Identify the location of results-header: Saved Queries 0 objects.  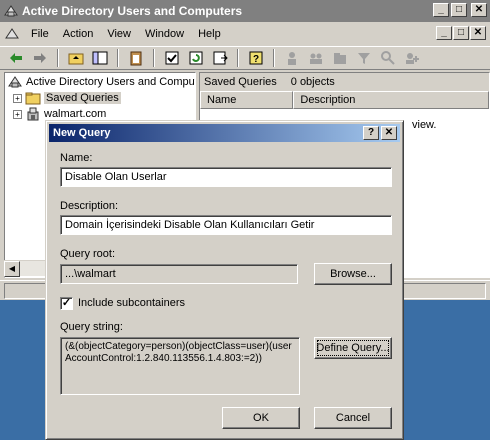
(344, 82).